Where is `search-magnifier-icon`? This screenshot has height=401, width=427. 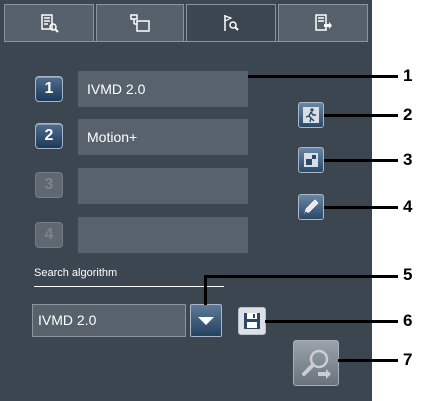 search-magnifier-icon is located at coordinates (316, 364).